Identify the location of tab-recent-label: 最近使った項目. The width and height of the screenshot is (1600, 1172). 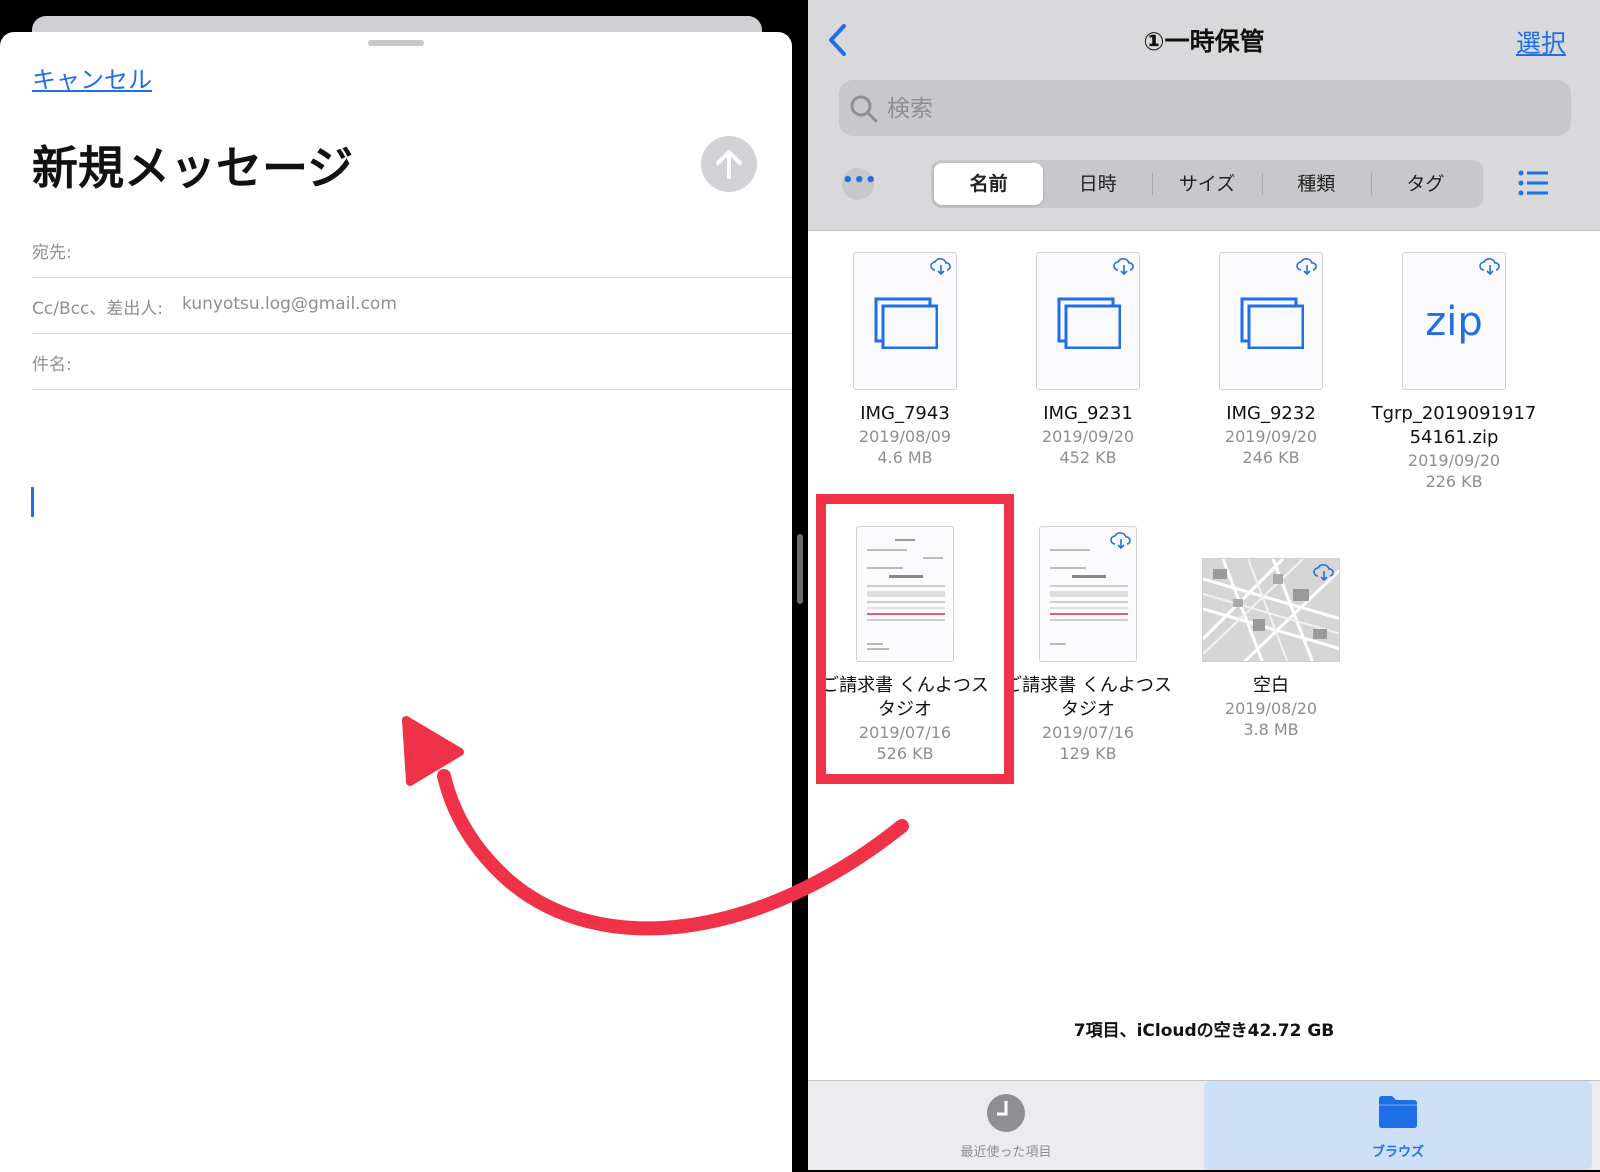
(1006, 1152).